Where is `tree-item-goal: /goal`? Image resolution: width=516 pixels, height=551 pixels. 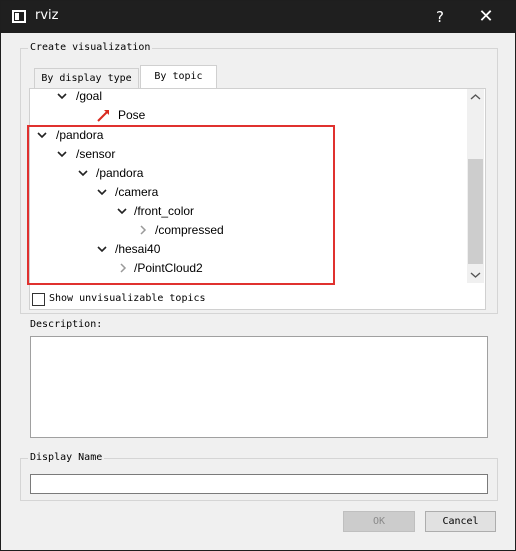 tree-item-goal: /goal is located at coordinates (248, 97).